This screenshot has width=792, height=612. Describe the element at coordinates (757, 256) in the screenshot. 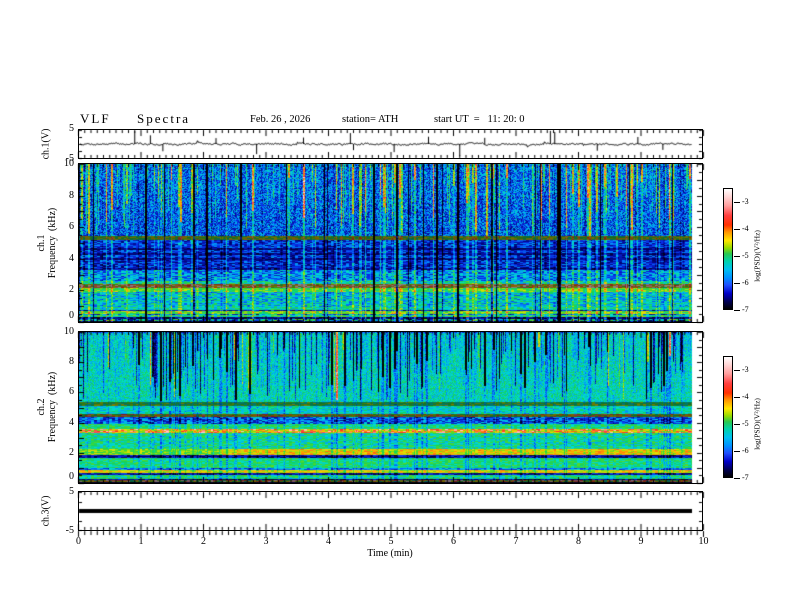

I see `colorbar-1-label: log(PSD)(V²/Hz)` at that location.